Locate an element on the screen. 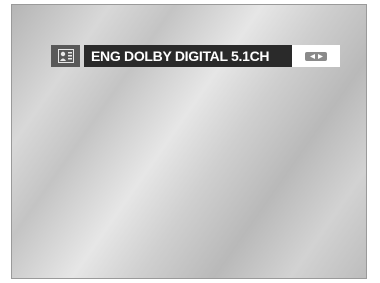 The image size is (380, 283). left-right-arrows-icon is located at coordinates (316, 56).